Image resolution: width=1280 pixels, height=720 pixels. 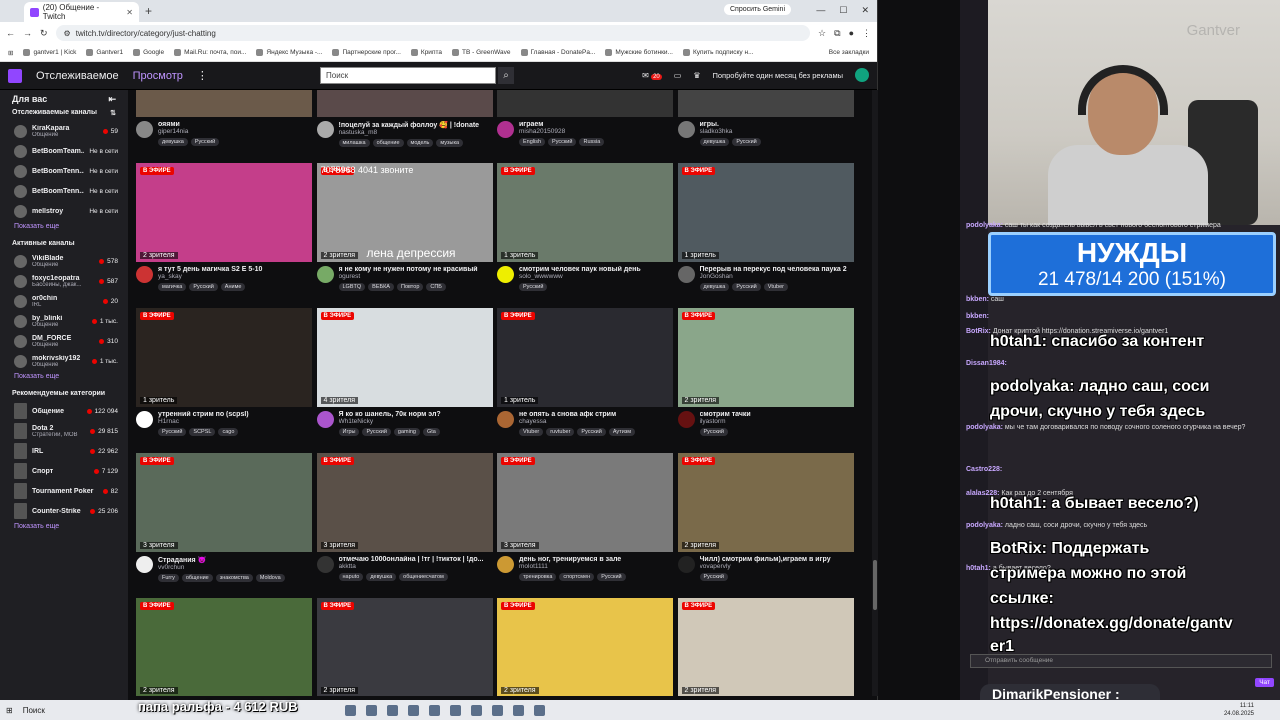 What do you see at coordinates (777, 269) in the screenshot?
I see `stream-title: Перерыв на перекус под человека паука 2` at bounding box center [777, 269].